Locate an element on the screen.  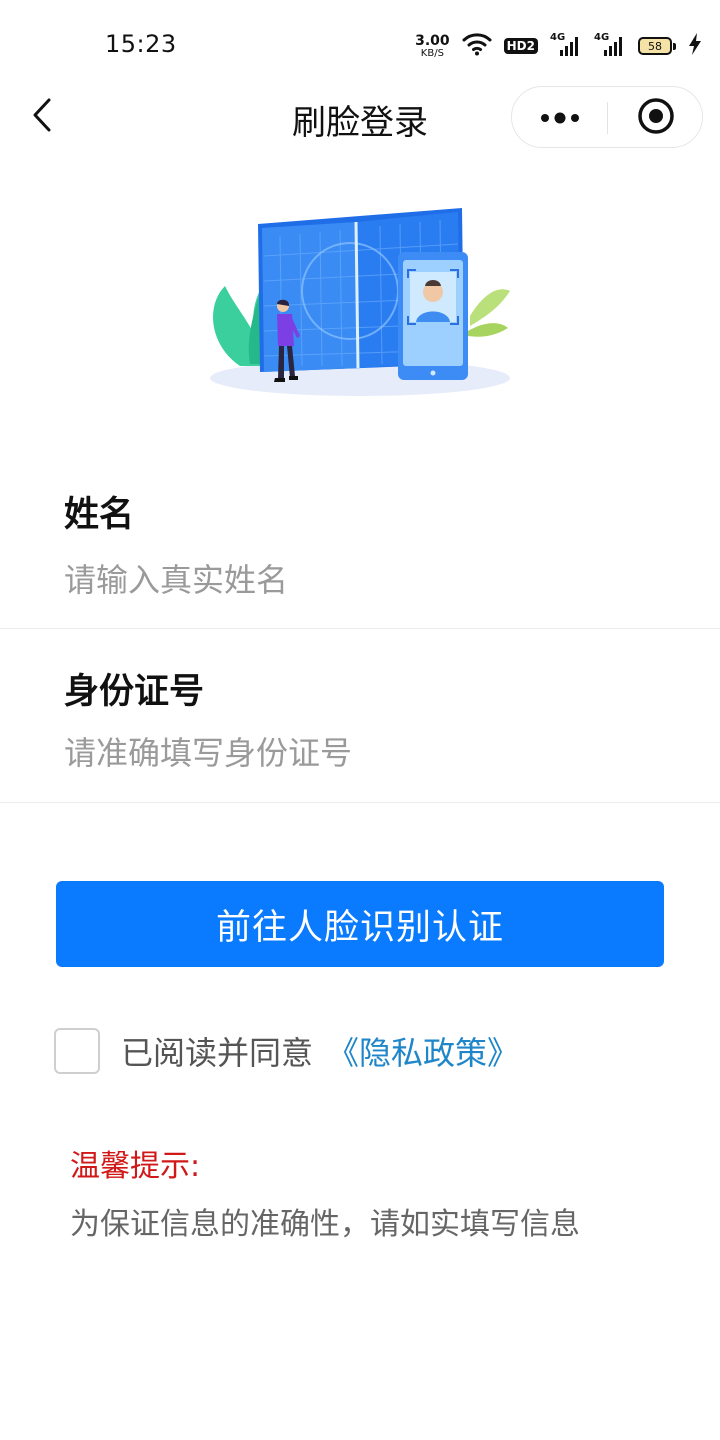
name-field: 姓名 is located at coordinates (360, 558).